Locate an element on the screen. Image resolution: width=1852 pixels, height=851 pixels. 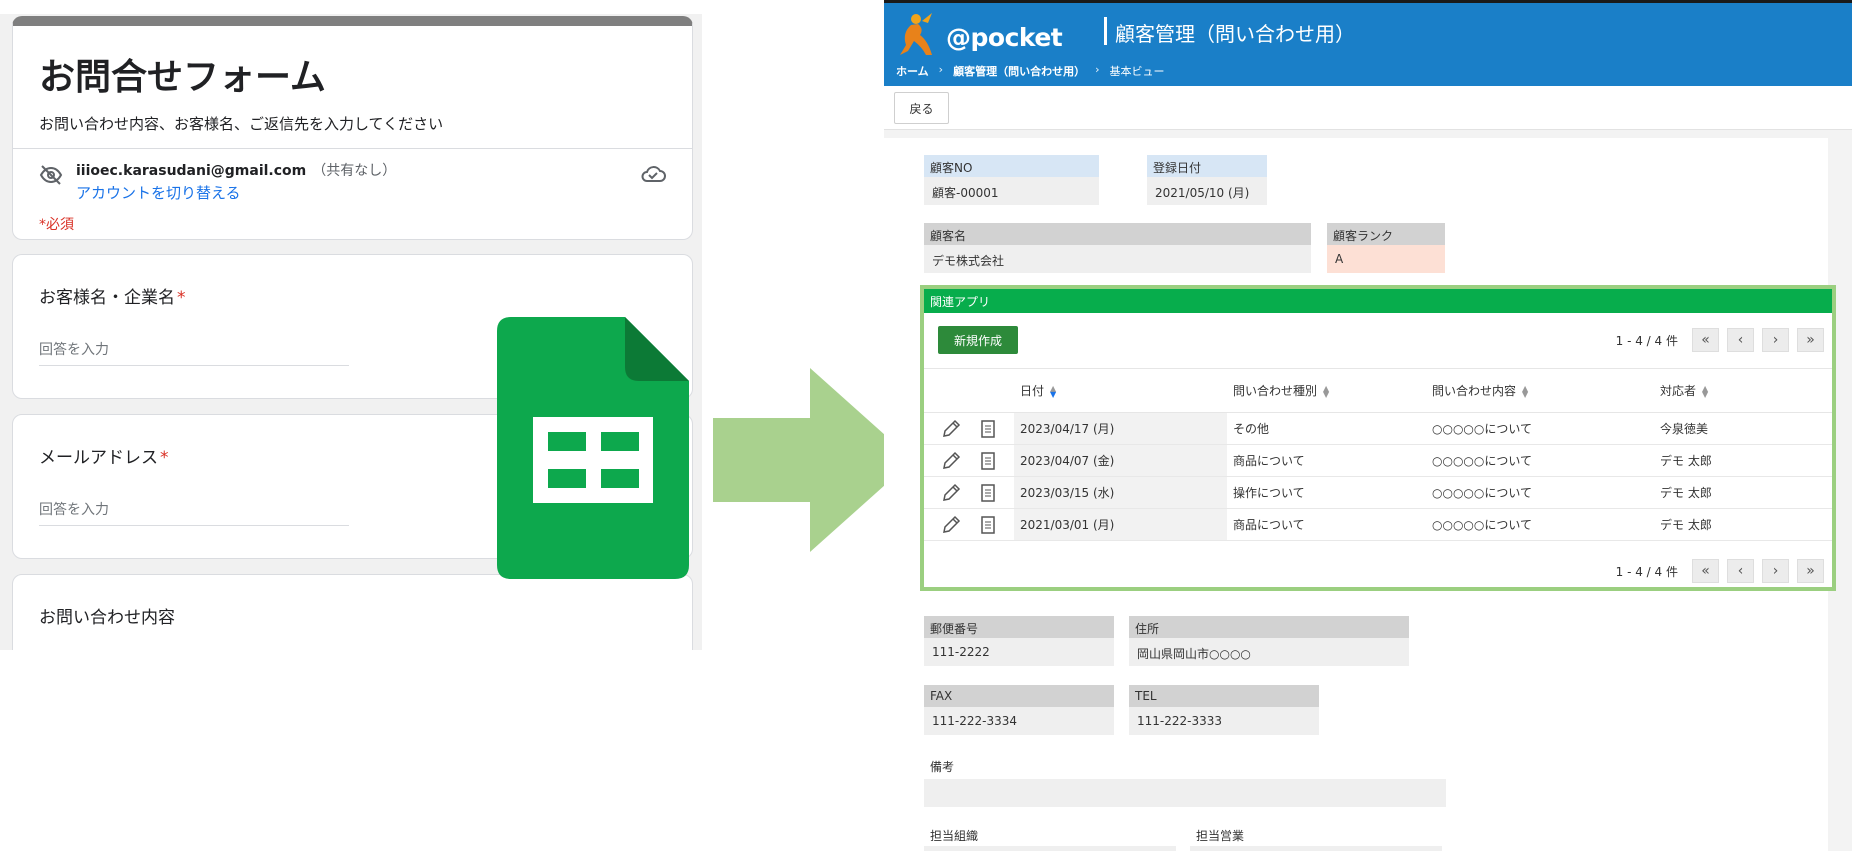
toolbar: 戻る is located at coordinates (1368, 108).